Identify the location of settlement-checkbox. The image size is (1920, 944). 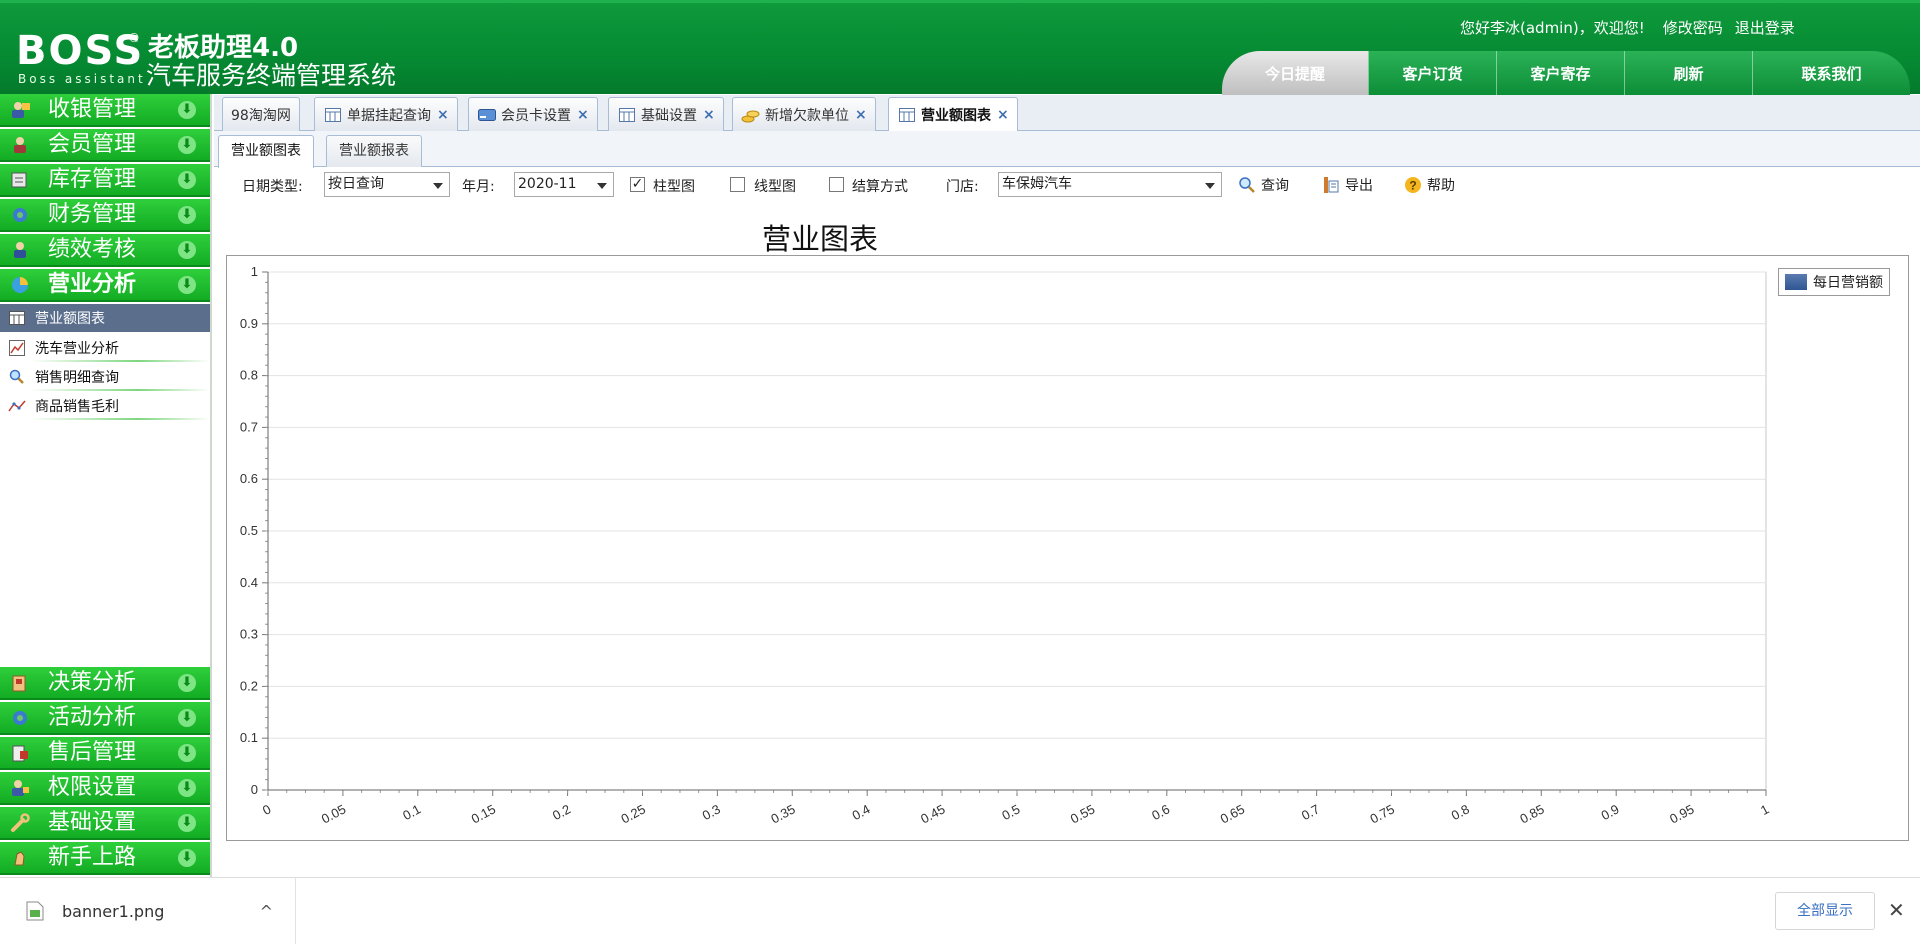
(836, 184).